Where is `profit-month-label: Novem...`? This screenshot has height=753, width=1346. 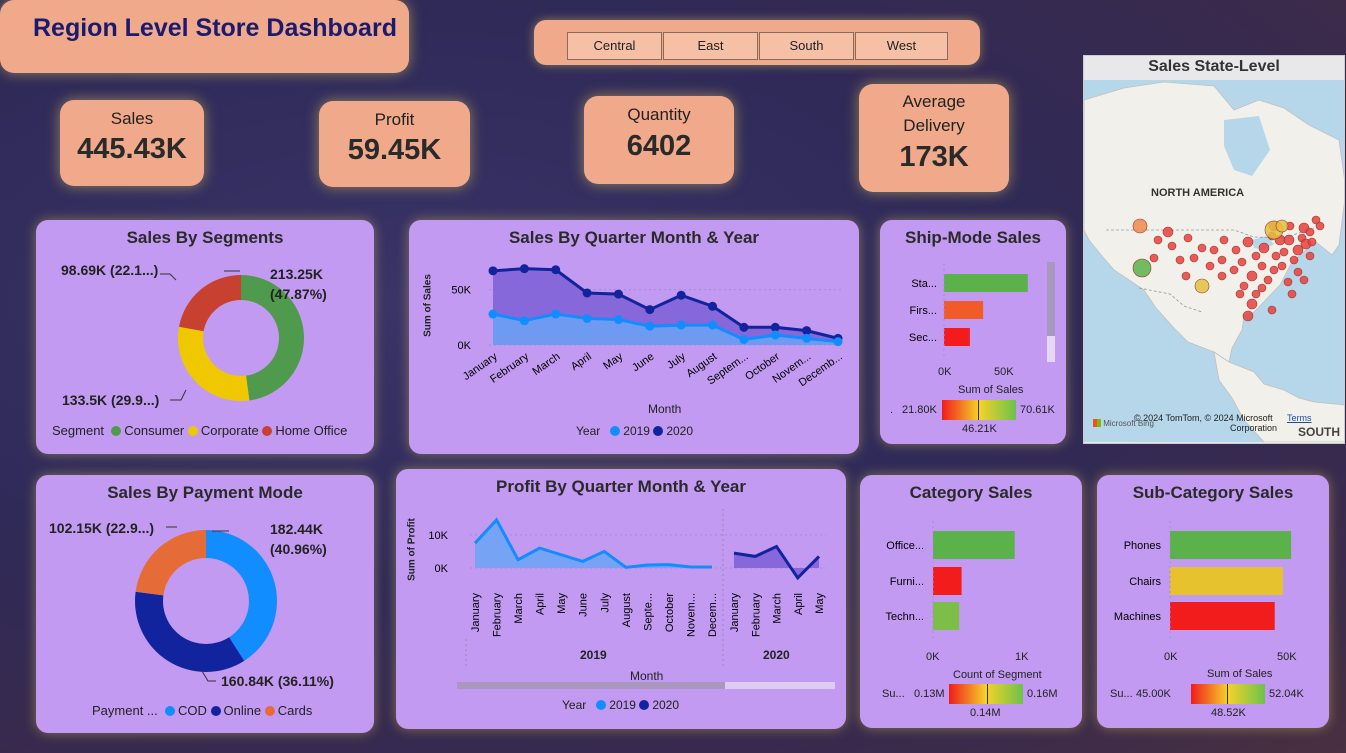 profit-month-label: Novem... is located at coordinates (691, 615).